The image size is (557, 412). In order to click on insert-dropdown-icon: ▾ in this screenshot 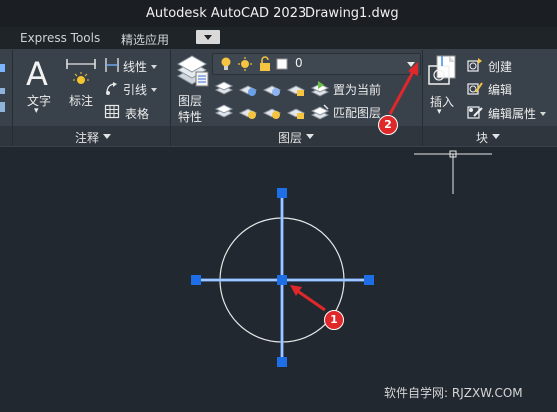, I will do `click(439, 112)`.